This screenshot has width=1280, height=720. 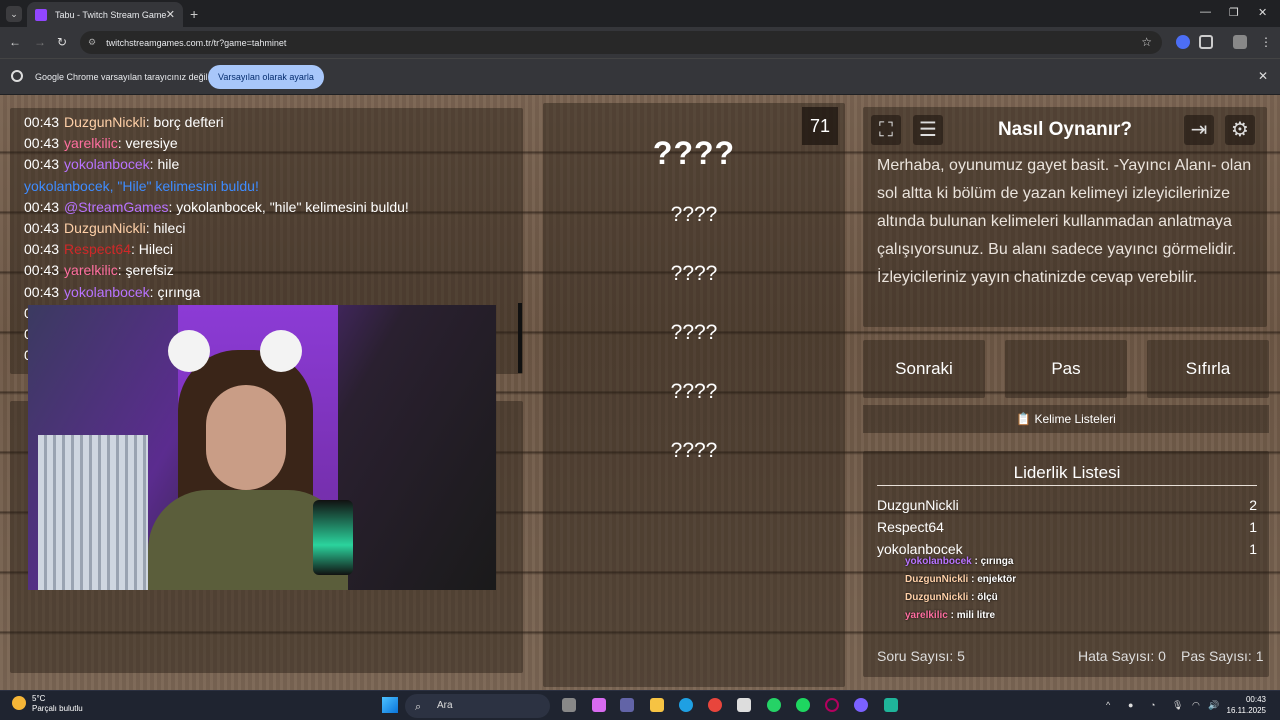 What do you see at coordinates (640, 13) in the screenshot?
I see `tab-strip: ⌄ Tabu - Twitch Stream Games ✕ + — ❐ ✕` at bounding box center [640, 13].